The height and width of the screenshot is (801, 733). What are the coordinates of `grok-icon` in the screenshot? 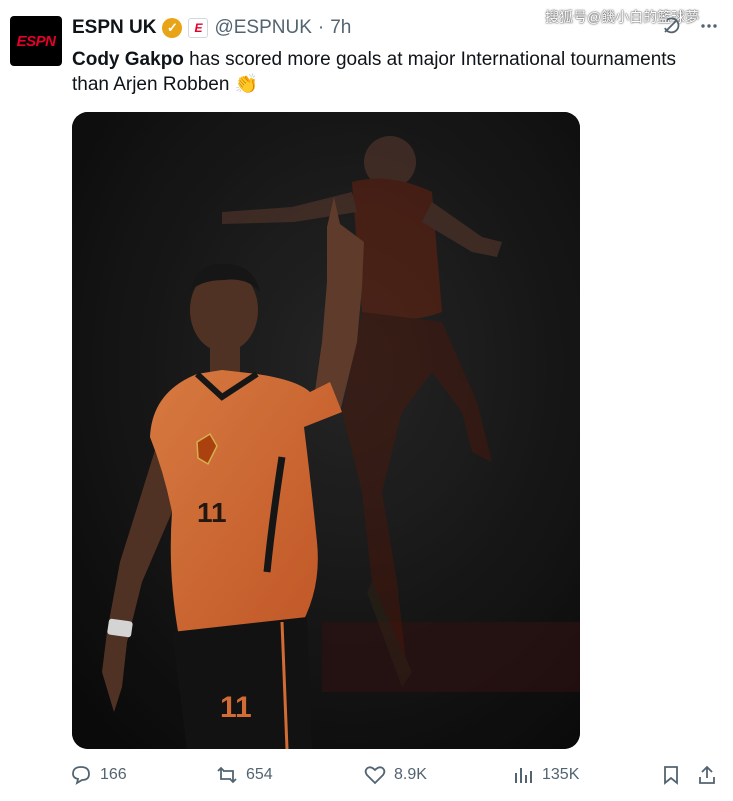 It's located at (671, 28).